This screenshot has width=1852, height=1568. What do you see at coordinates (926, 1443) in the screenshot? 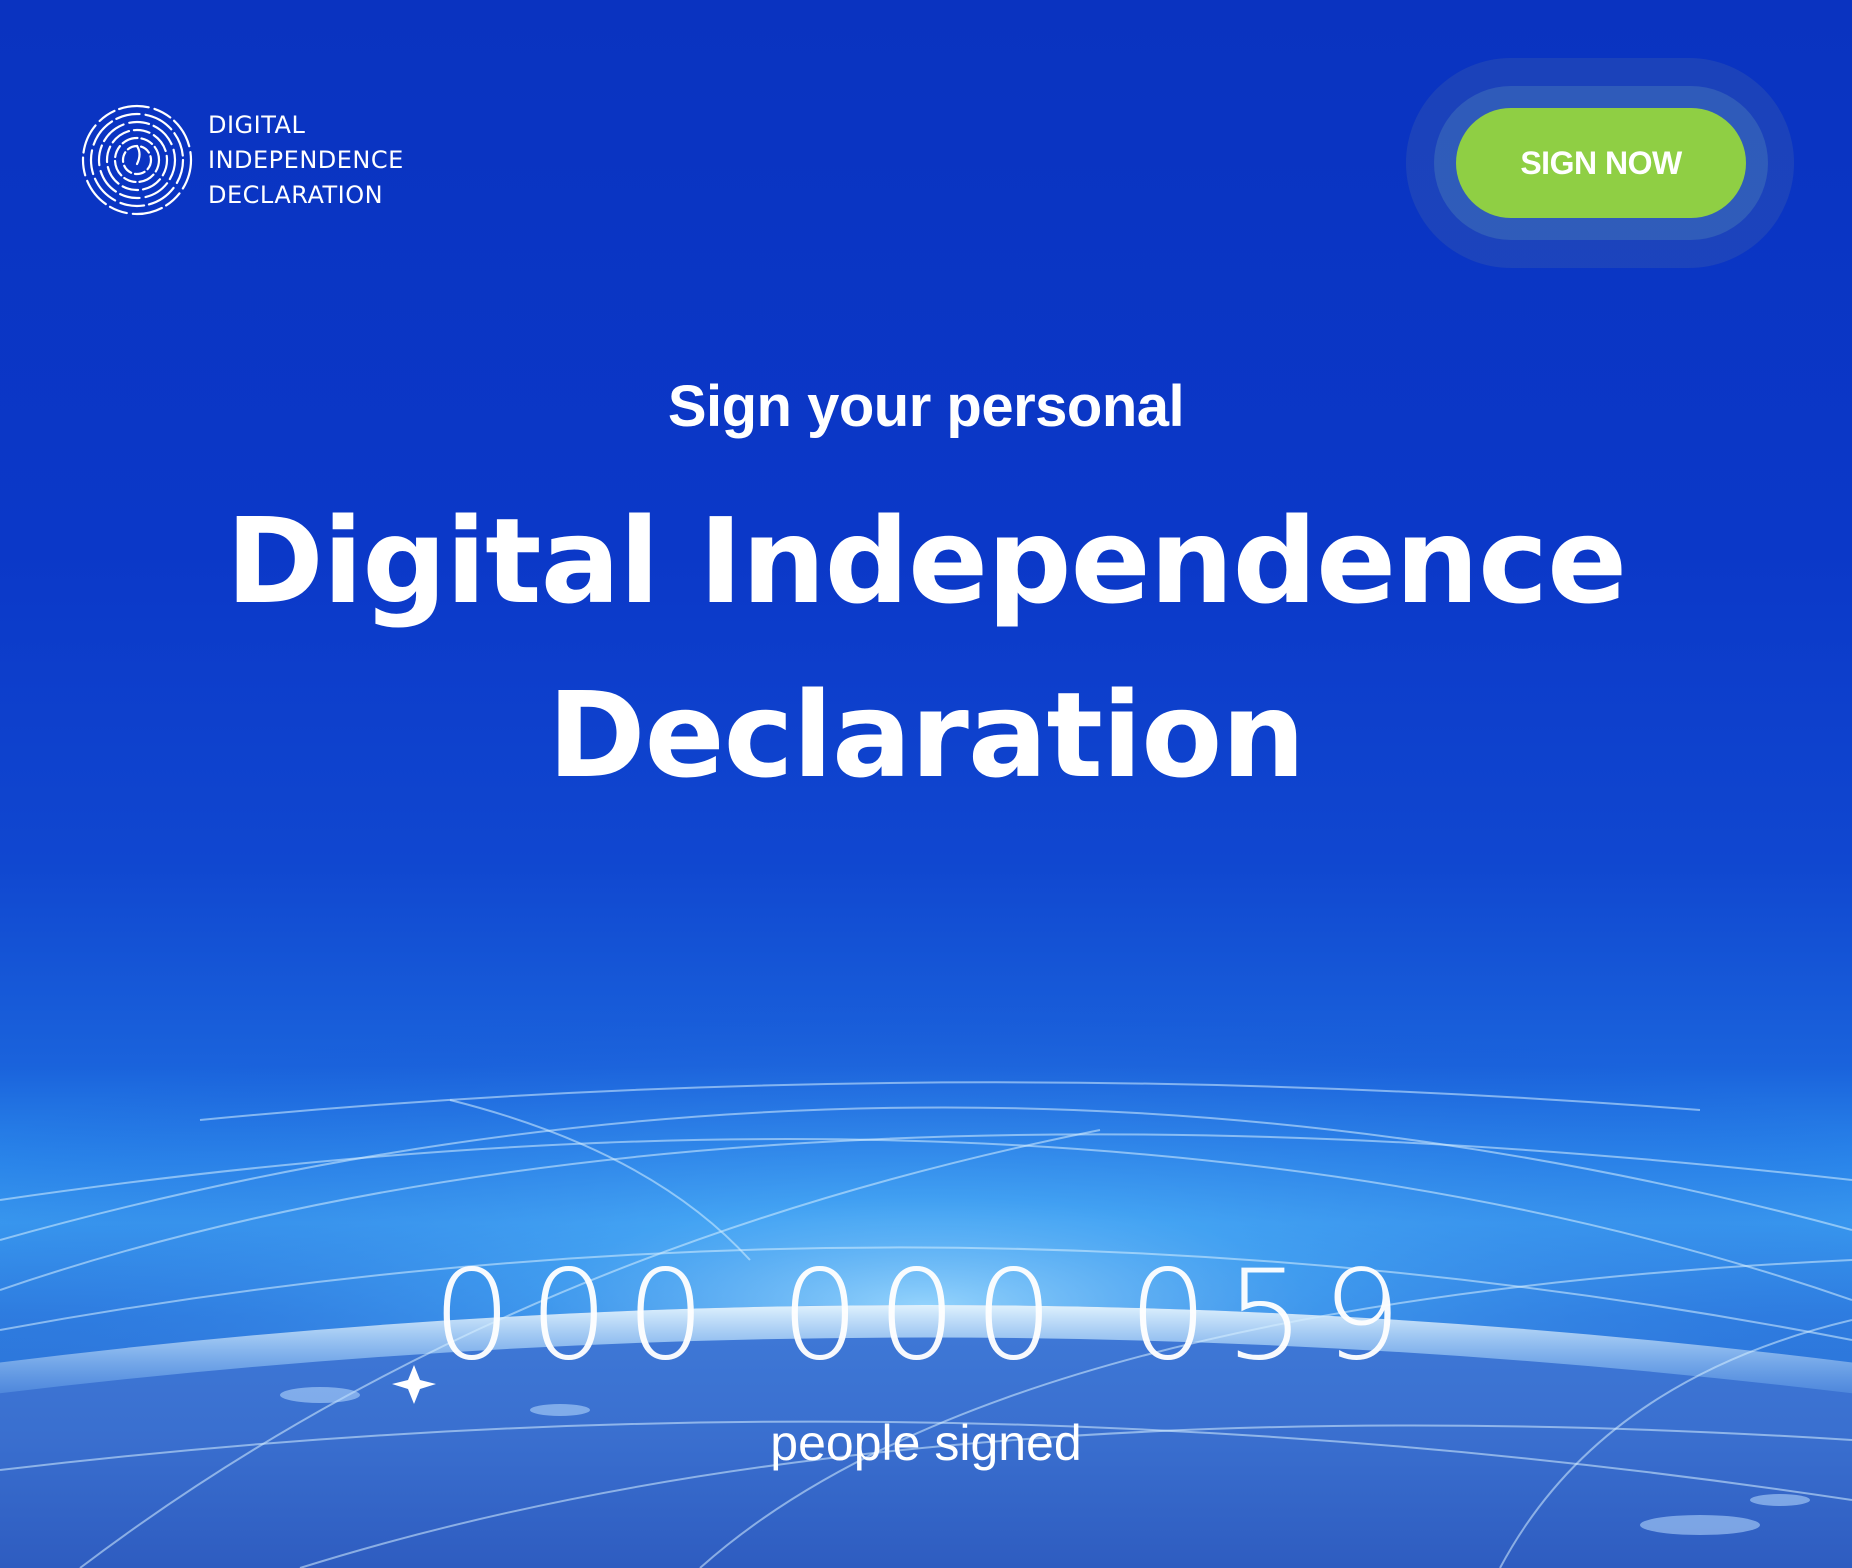
I see `signature-counter-label: people signed` at bounding box center [926, 1443].